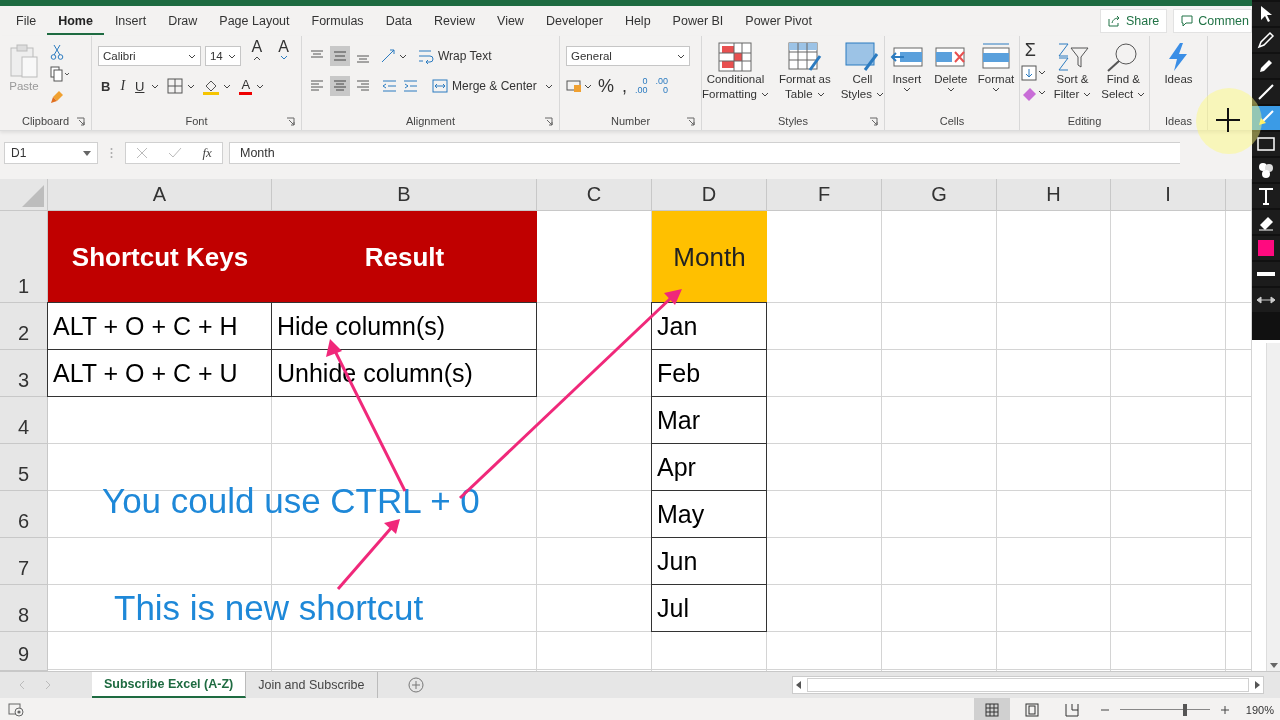  I want to click on row-header: 8, so click(24, 608).